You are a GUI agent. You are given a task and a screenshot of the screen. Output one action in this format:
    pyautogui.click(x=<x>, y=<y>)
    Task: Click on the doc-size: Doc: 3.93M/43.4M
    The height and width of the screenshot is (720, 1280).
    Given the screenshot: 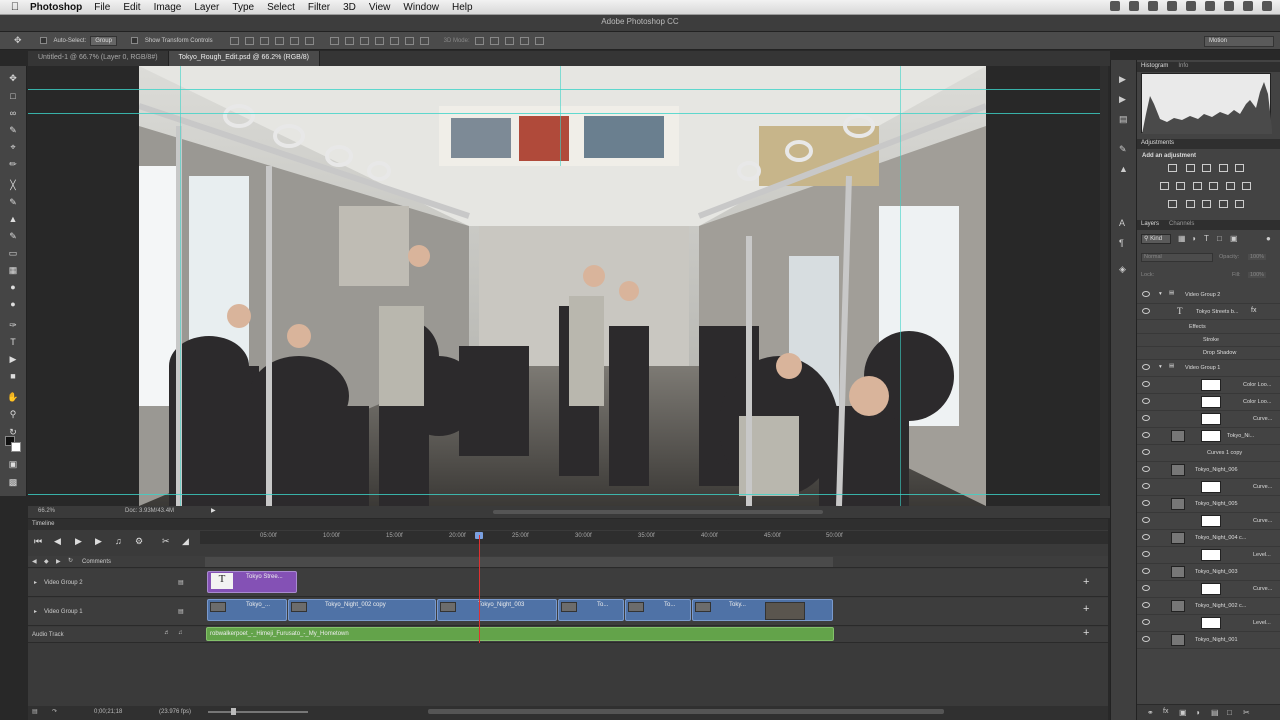 What is the action you would take?
    pyautogui.click(x=149, y=511)
    